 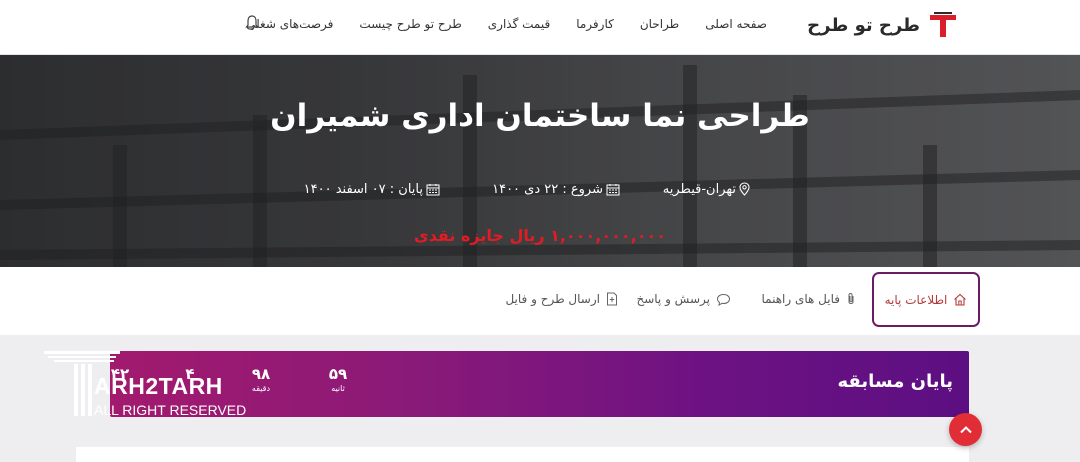 I want to click on countdown-title: پایان مسابقه, so click(x=895, y=381).